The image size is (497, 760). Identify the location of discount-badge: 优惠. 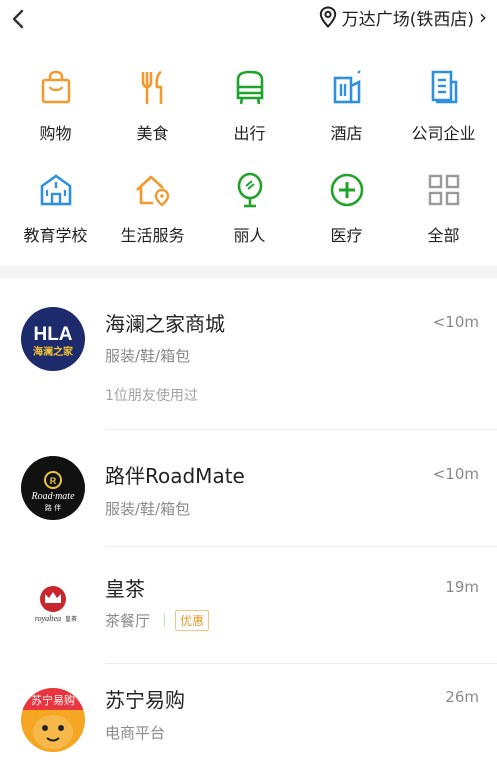
(192, 620).